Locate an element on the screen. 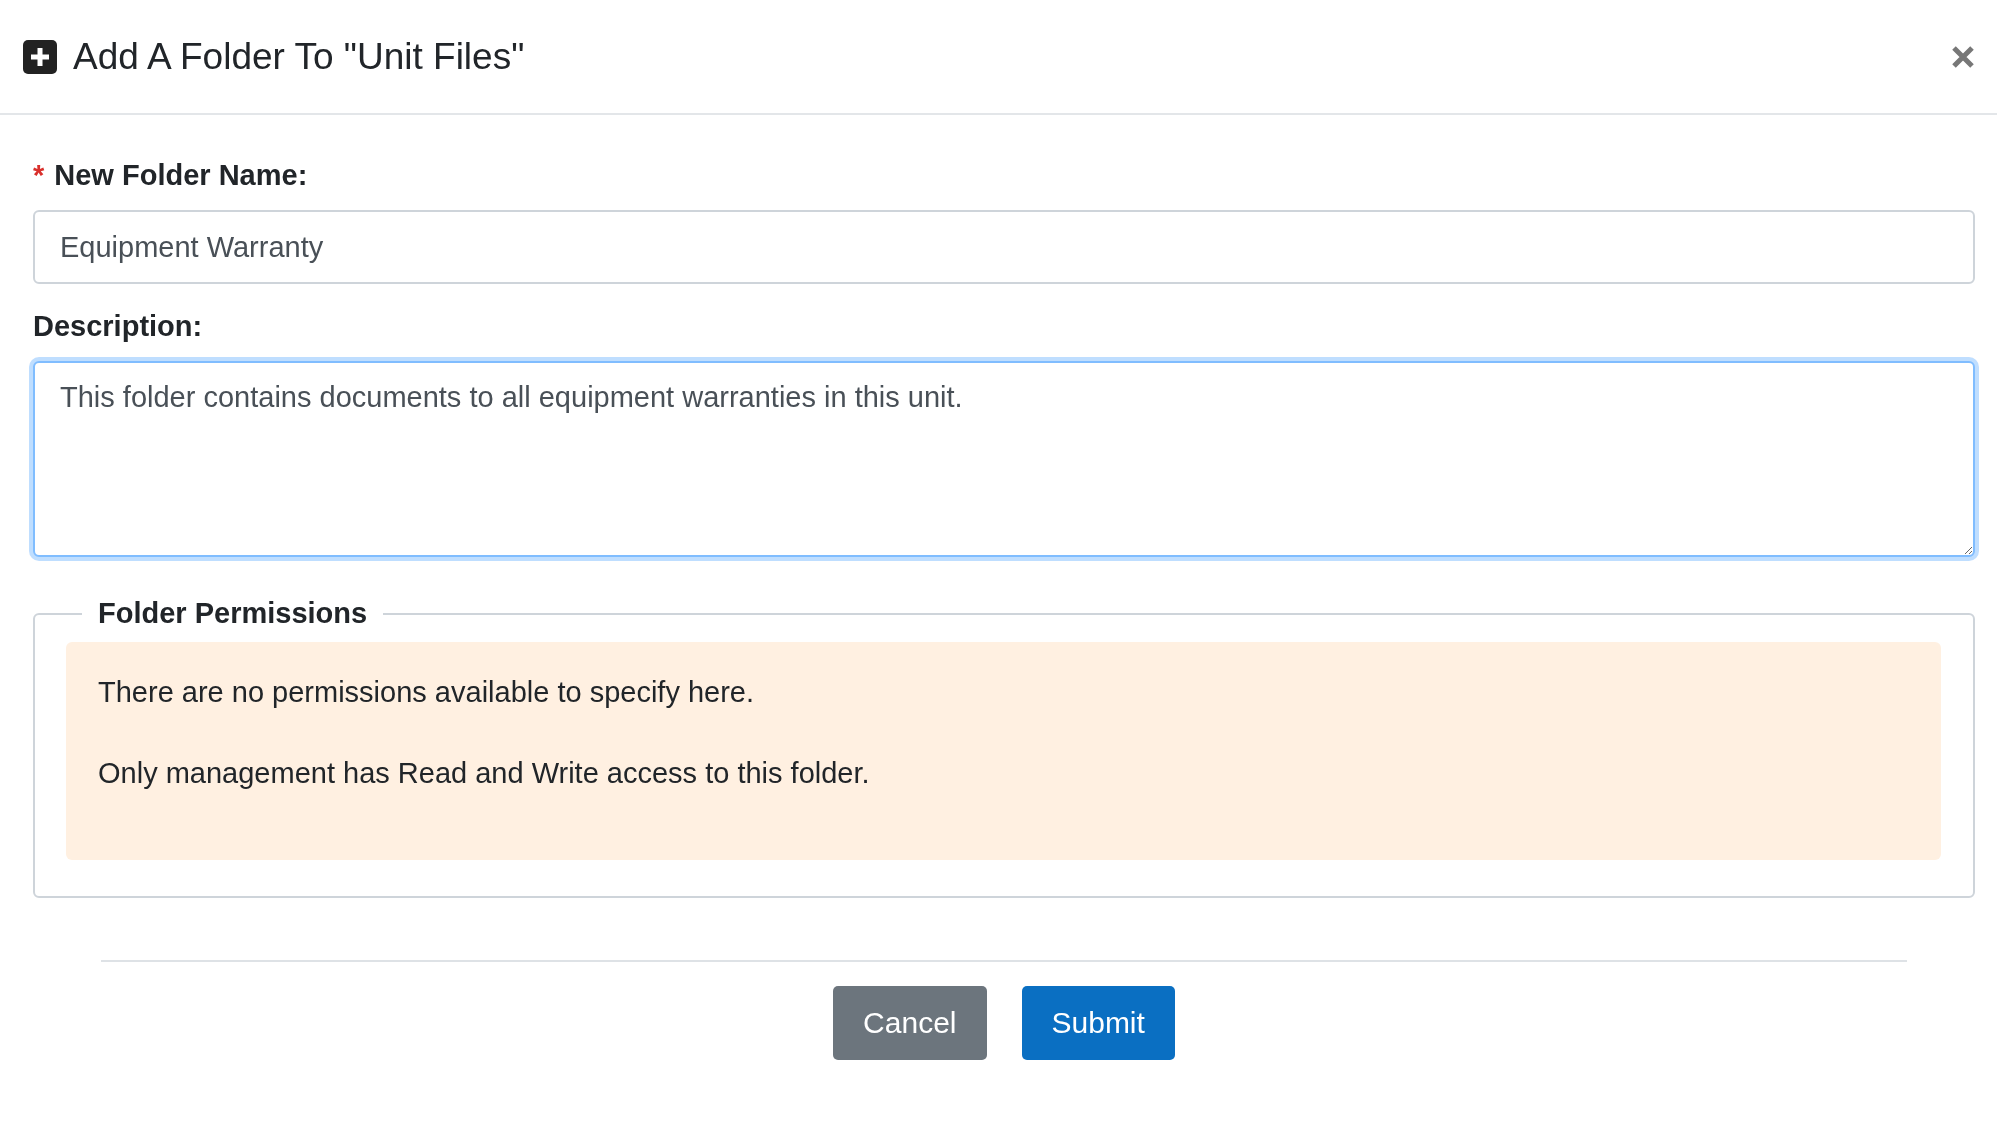 The width and height of the screenshot is (1997, 1125). alert-message: Only management has Read and Write access to this folder. is located at coordinates (484, 773).